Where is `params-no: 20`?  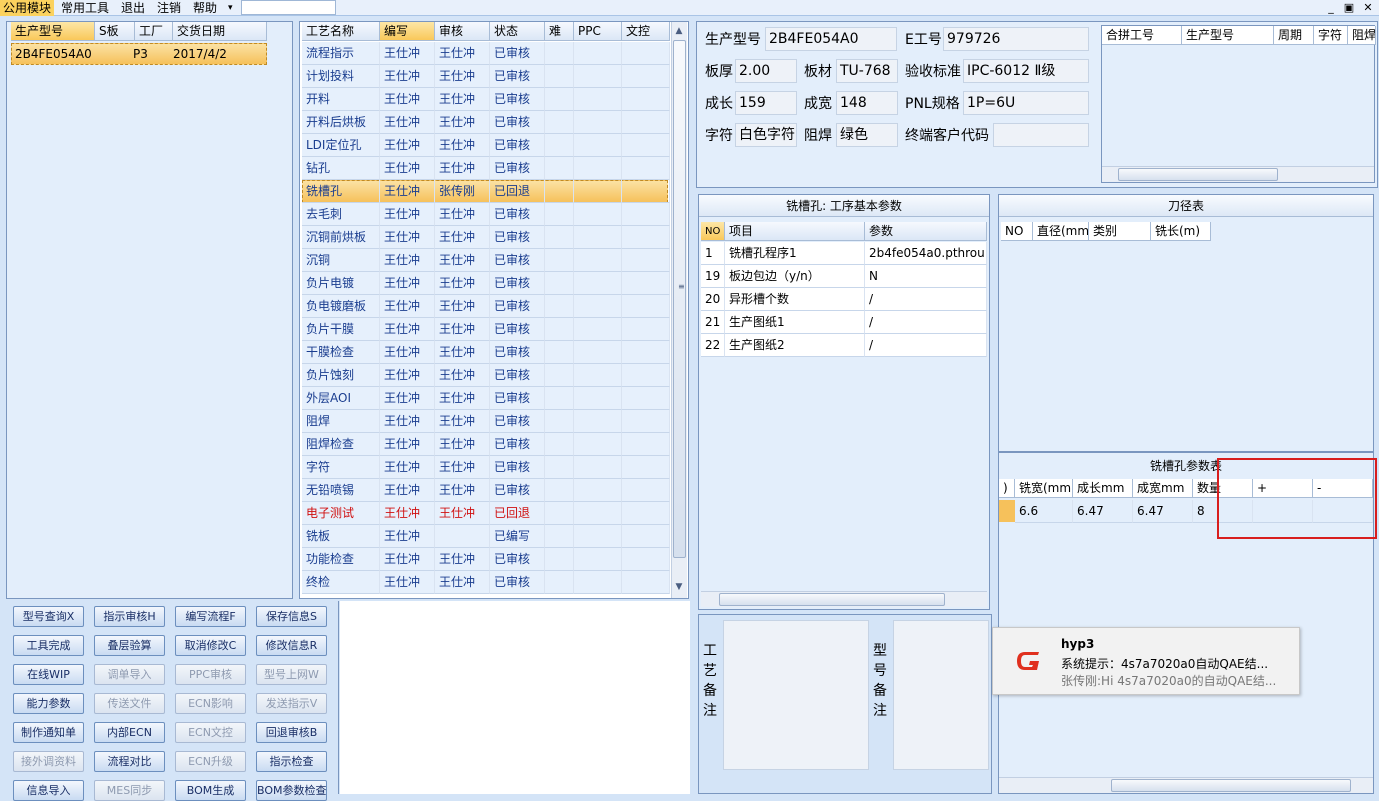 params-no: 20 is located at coordinates (713, 299).